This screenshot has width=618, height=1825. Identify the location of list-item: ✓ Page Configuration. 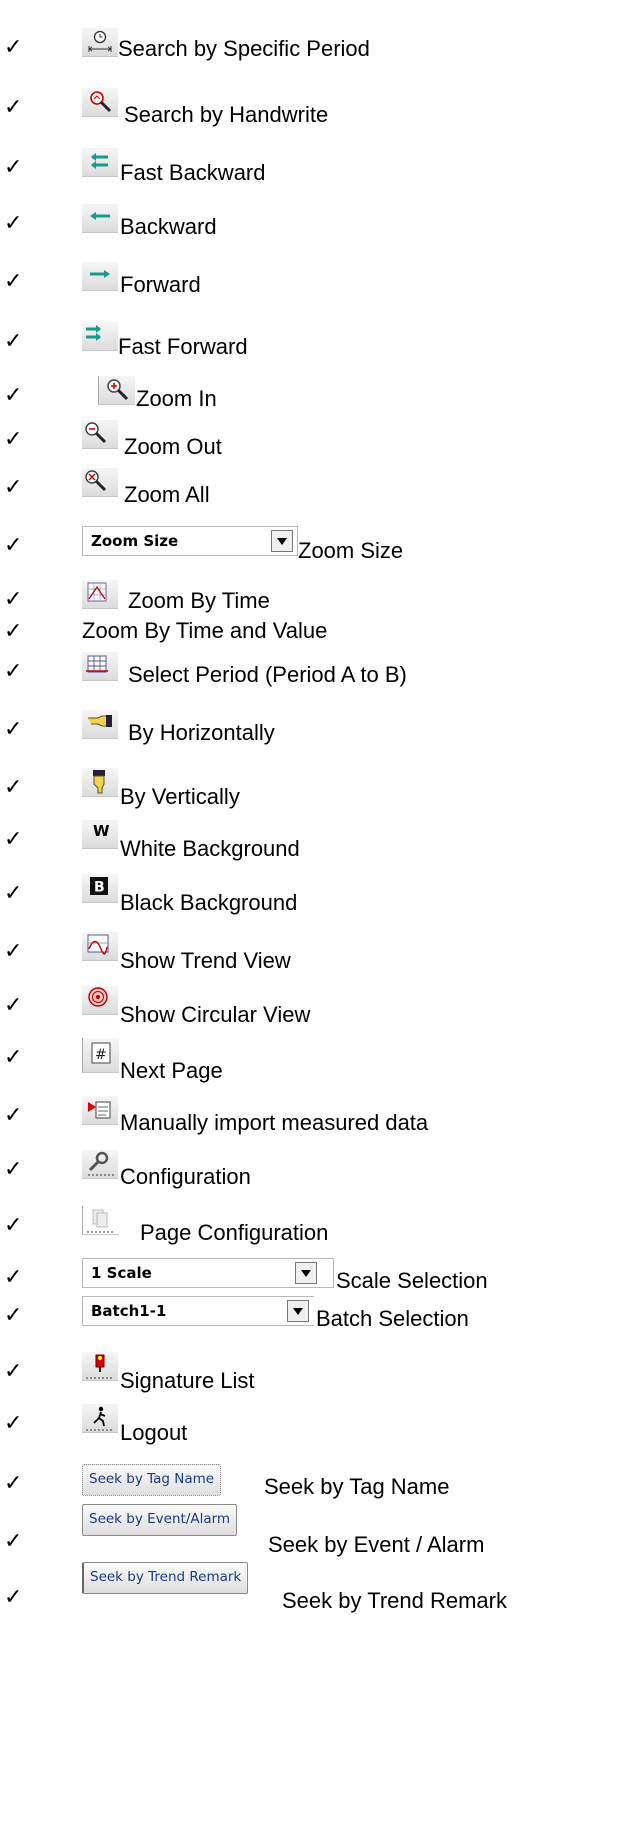
(309, 1226).